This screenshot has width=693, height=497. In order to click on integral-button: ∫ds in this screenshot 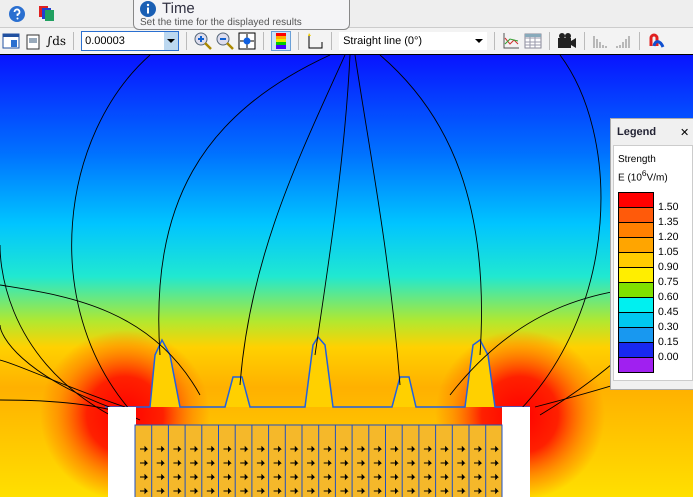, I will do `click(56, 41)`.